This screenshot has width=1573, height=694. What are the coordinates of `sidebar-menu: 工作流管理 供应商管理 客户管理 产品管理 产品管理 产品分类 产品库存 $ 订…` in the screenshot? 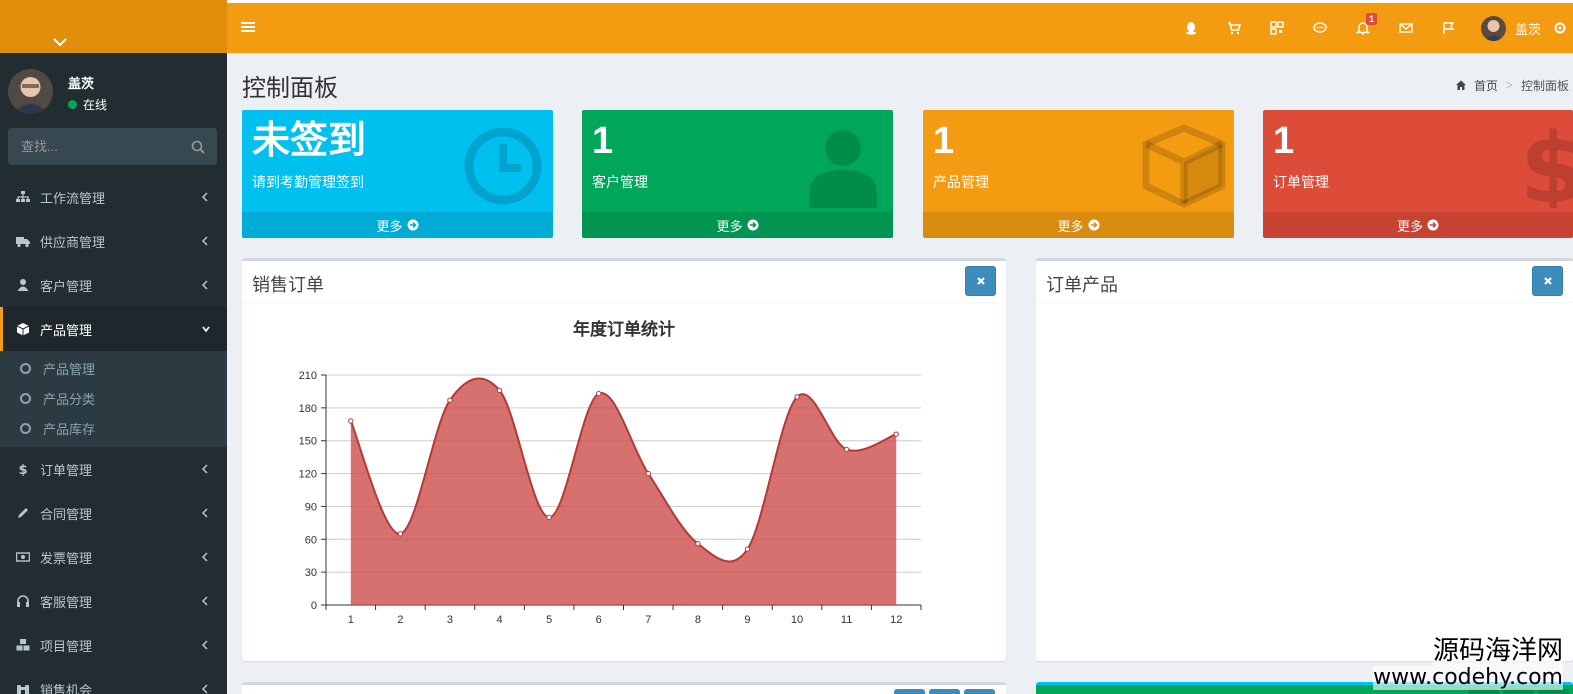 It's located at (113, 434).